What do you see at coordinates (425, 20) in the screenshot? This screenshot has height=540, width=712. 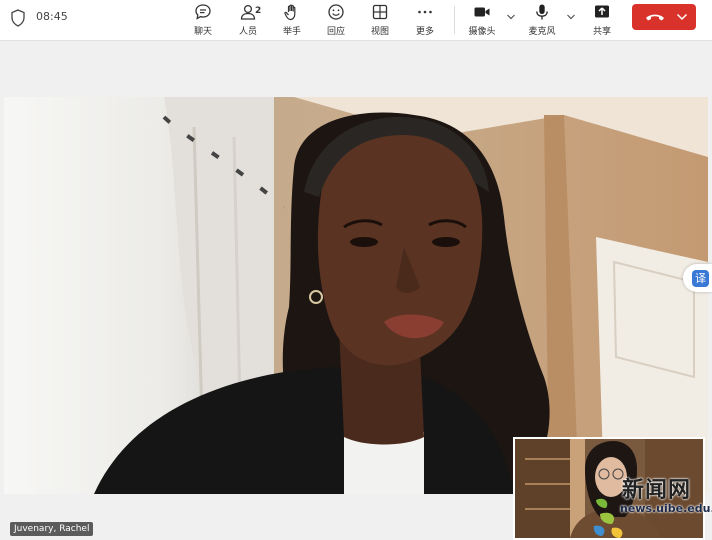 I see `more-button: 更多` at bounding box center [425, 20].